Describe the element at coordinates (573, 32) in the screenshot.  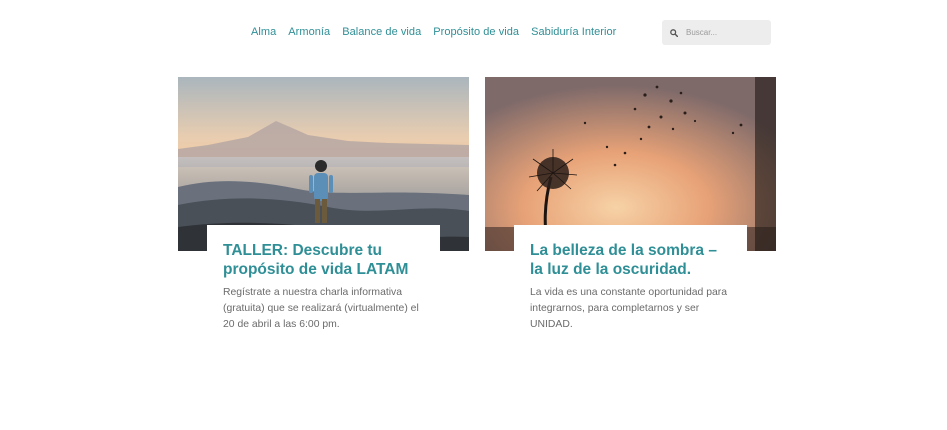
I see `nav-item-sabiduria-interior: Sabiduría Interior` at that location.